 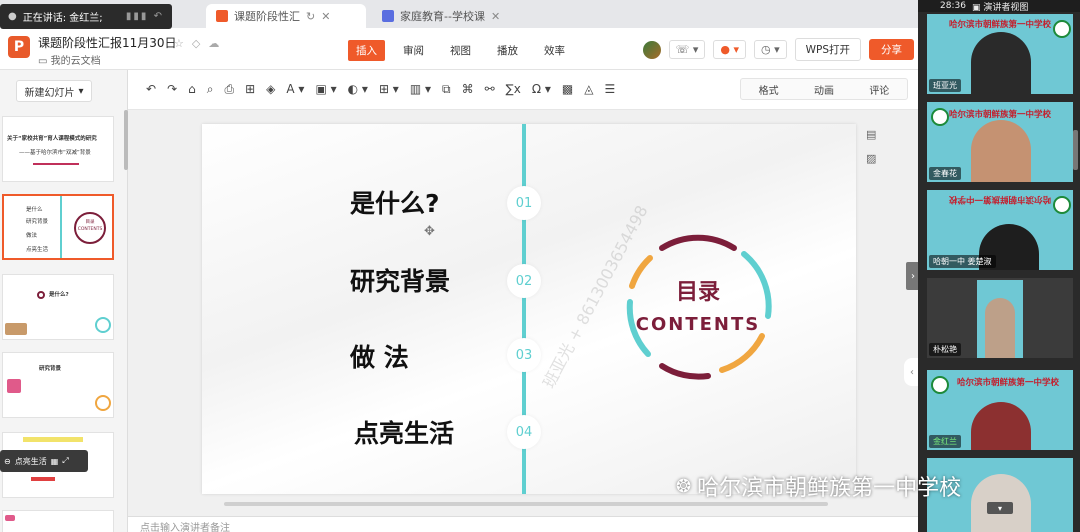 I want to click on ribbon-menu: 插入 审阅 视图 播放 效率, so click(x=460, y=50).